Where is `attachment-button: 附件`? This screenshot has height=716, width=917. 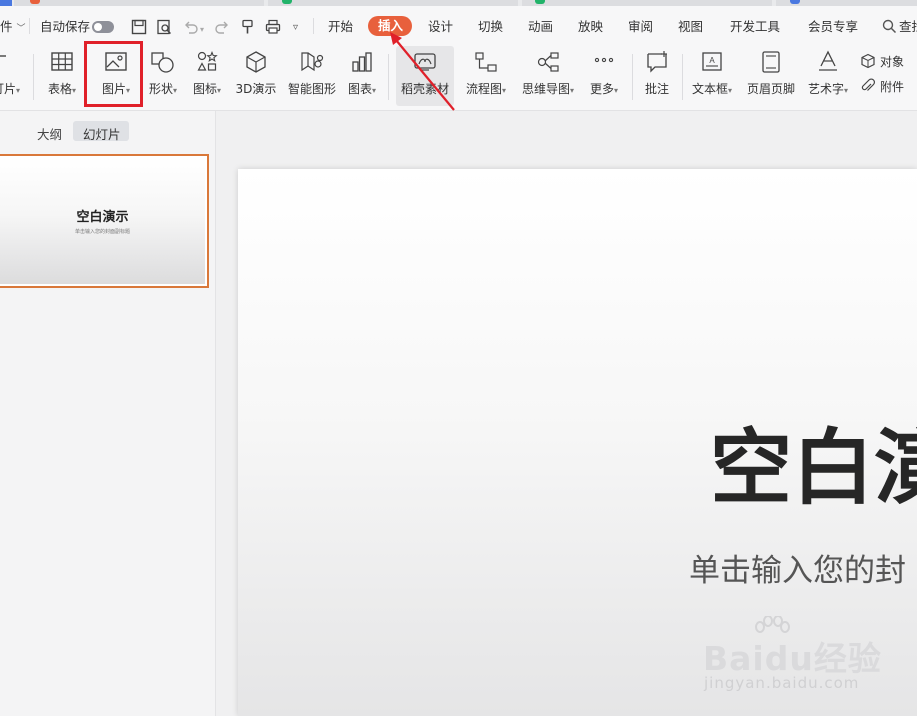 attachment-button: 附件 is located at coordinates (888, 86).